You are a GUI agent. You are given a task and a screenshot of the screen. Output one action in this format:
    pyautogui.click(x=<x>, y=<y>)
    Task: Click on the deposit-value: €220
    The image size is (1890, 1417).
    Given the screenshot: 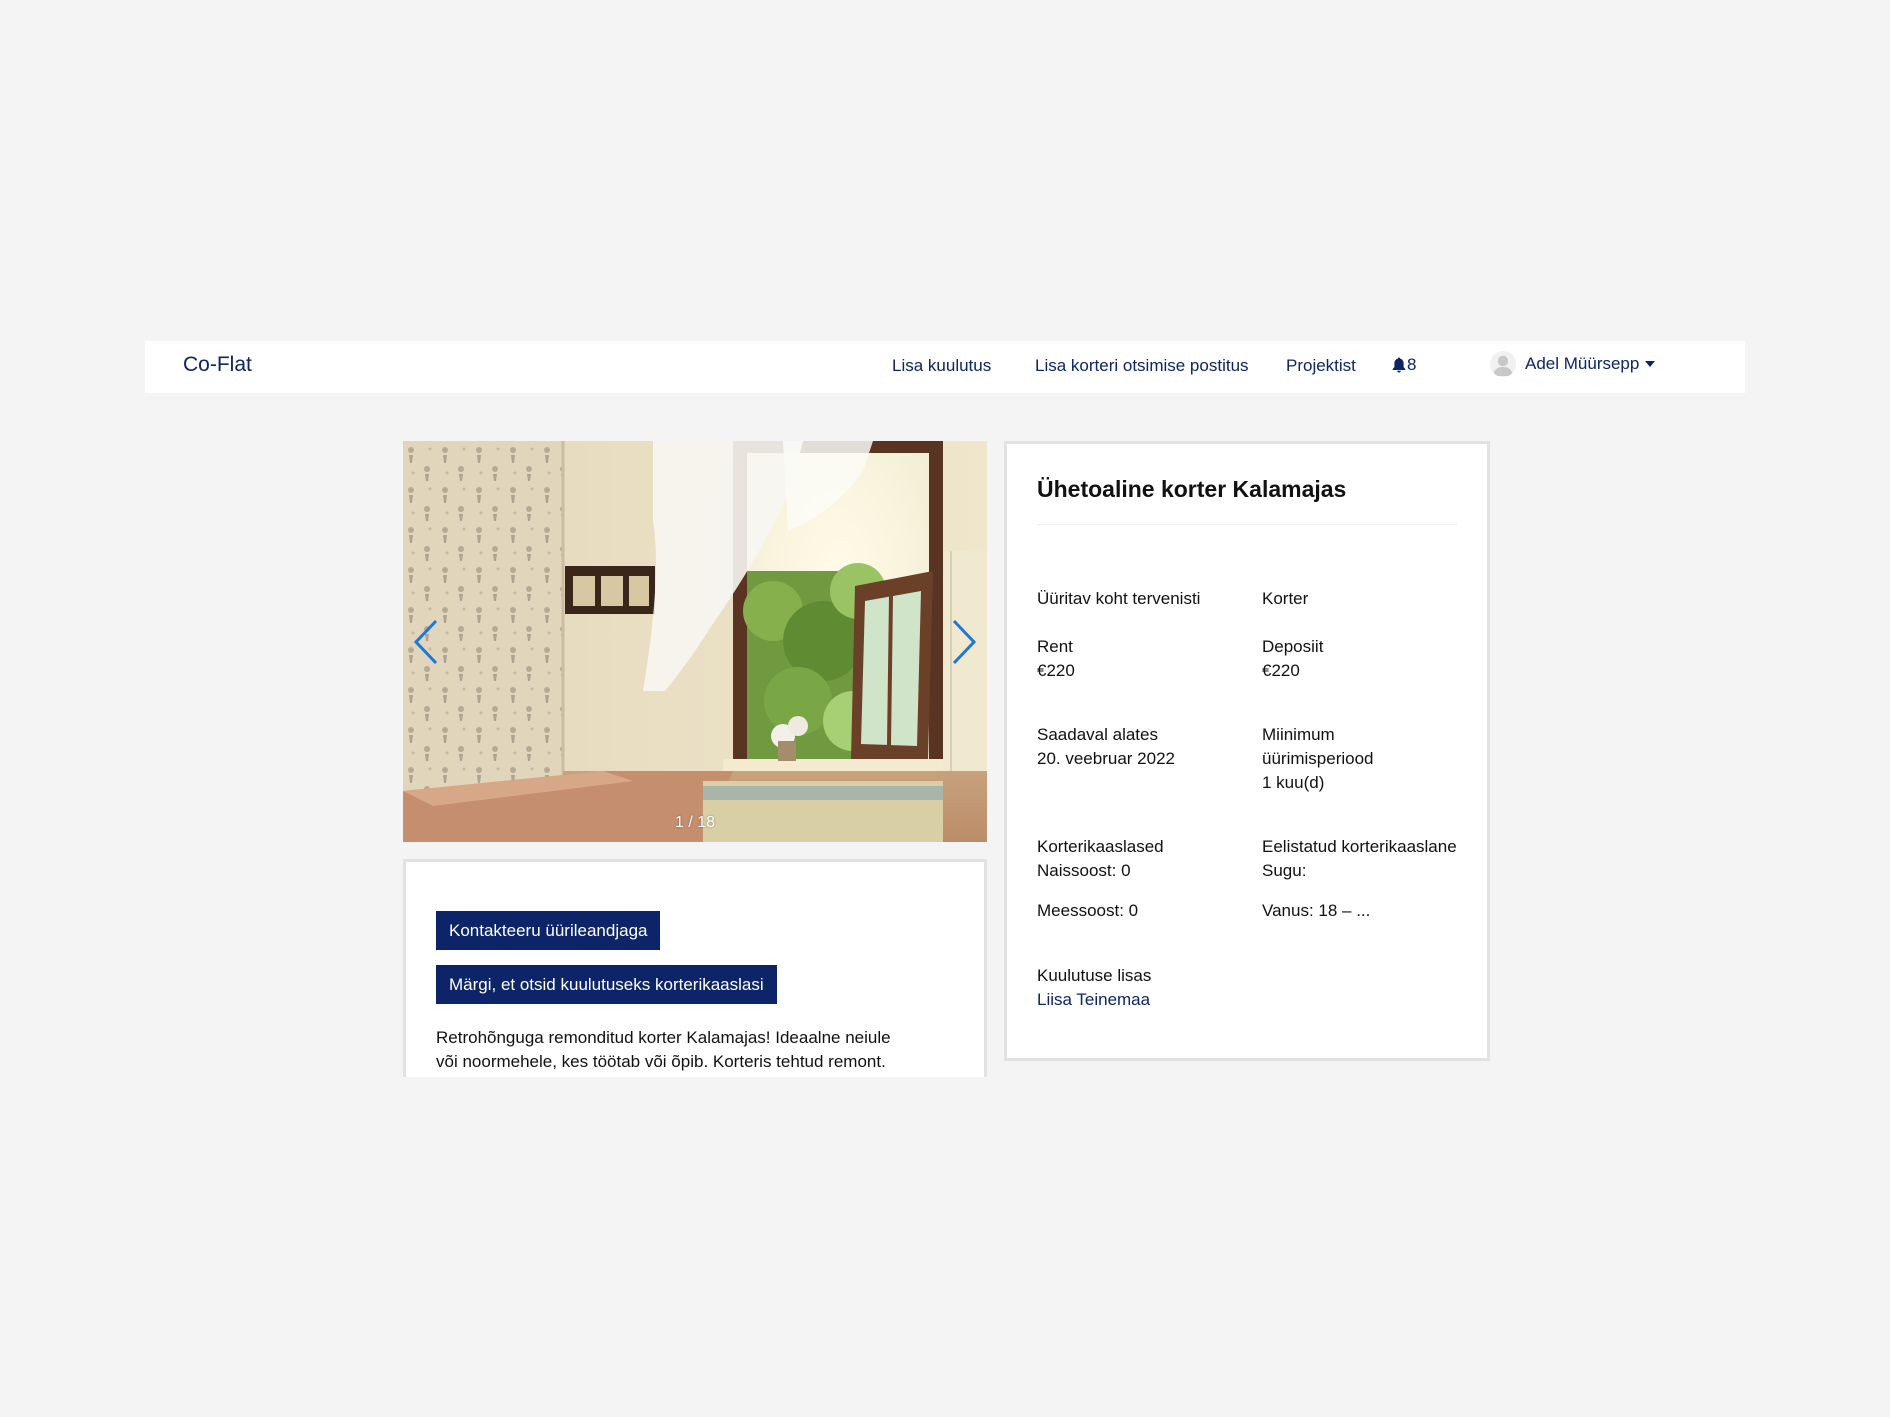 What is the action you would take?
    pyautogui.click(x=1281, y=670)
    